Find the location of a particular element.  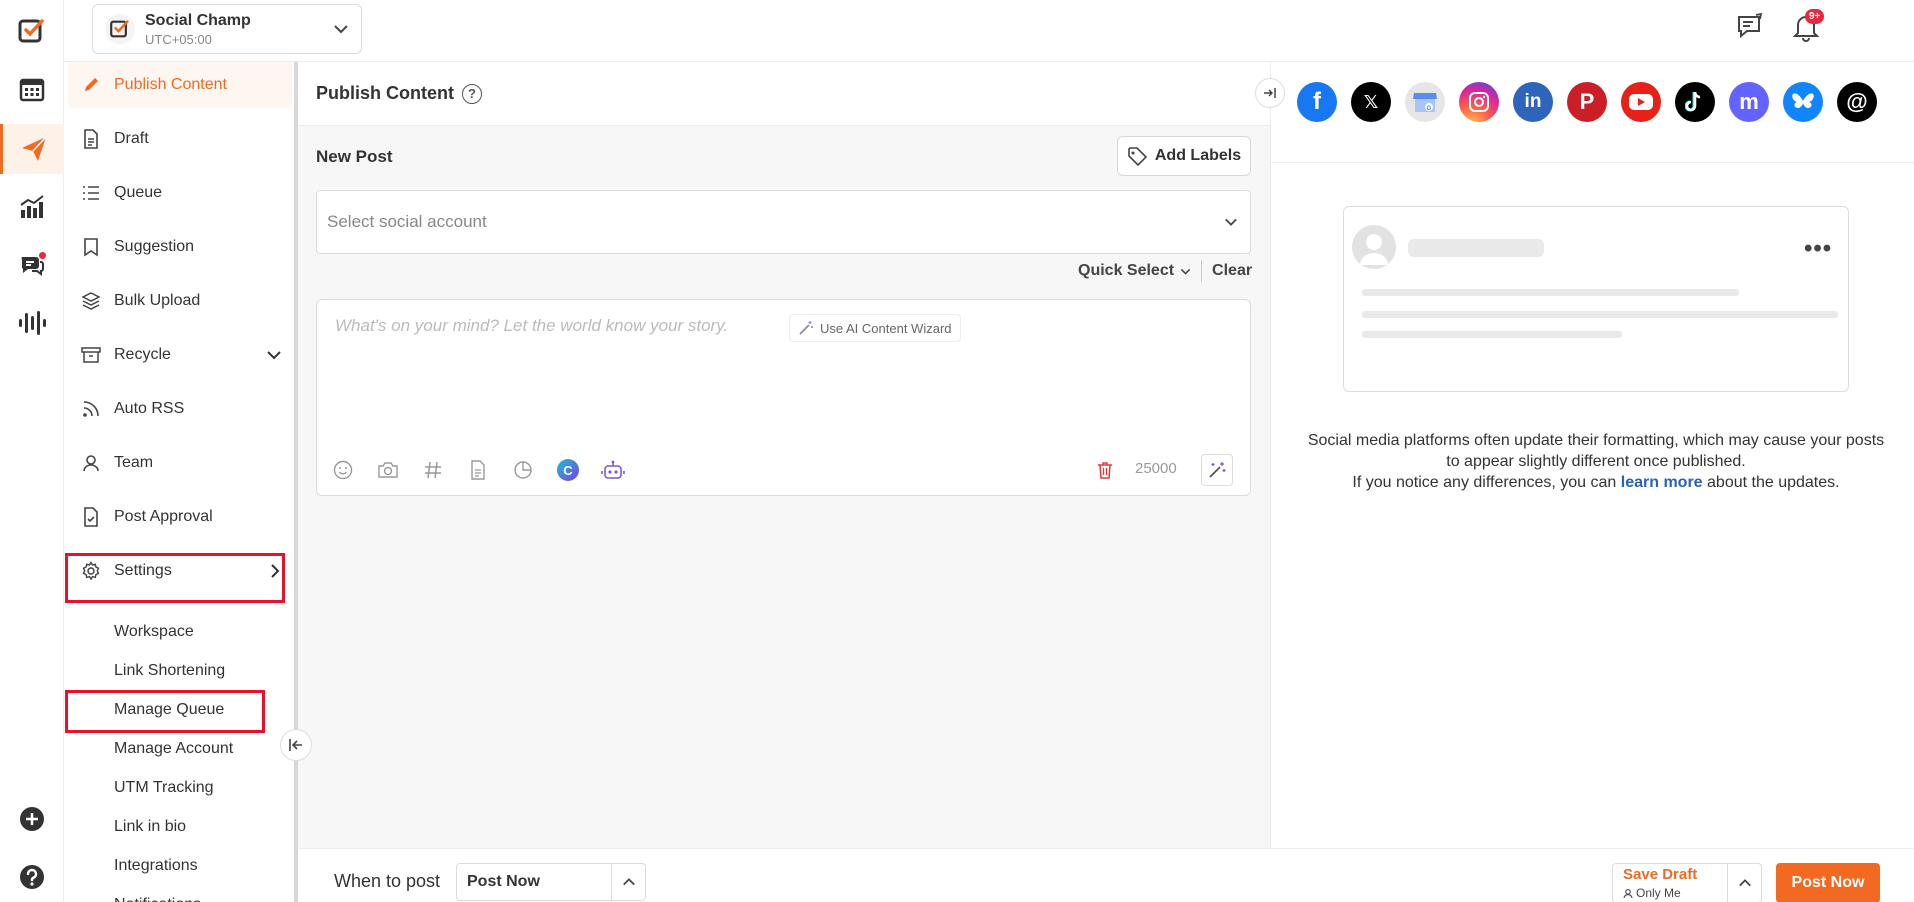

workspace-selector: Social Champ UTC+05:00 is located at coordinates (227, 29).